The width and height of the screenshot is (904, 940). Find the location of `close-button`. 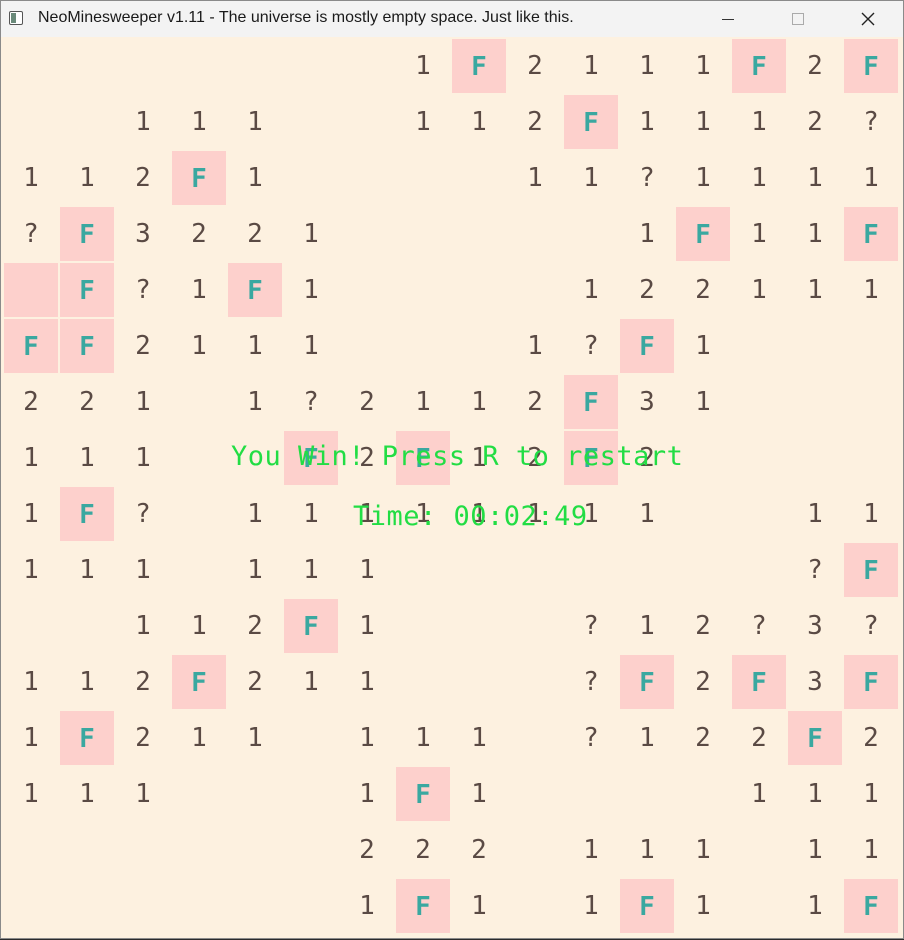

close-button is located at coordinates (868, 19).